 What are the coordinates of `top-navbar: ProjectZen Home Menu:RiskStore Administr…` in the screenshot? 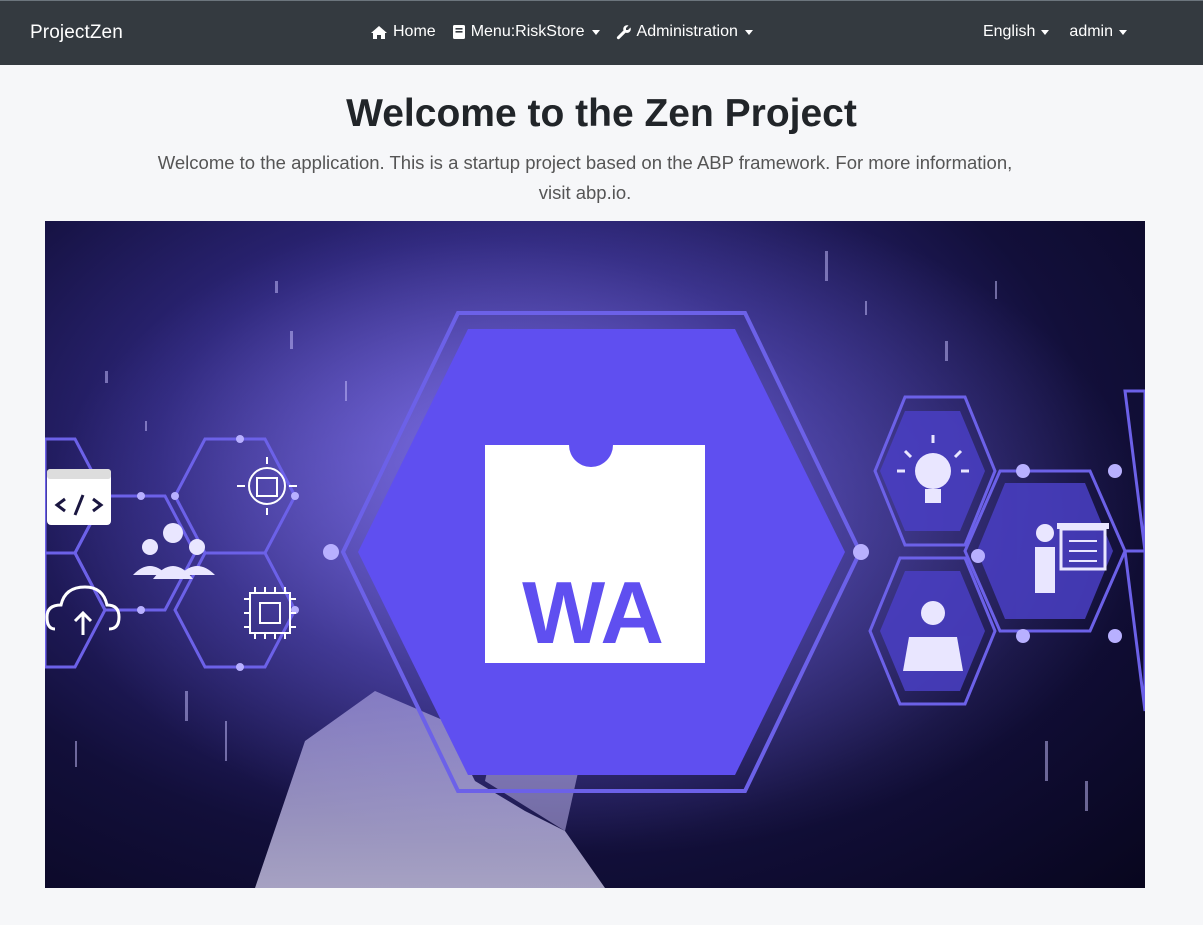 It's located at (601, 32).